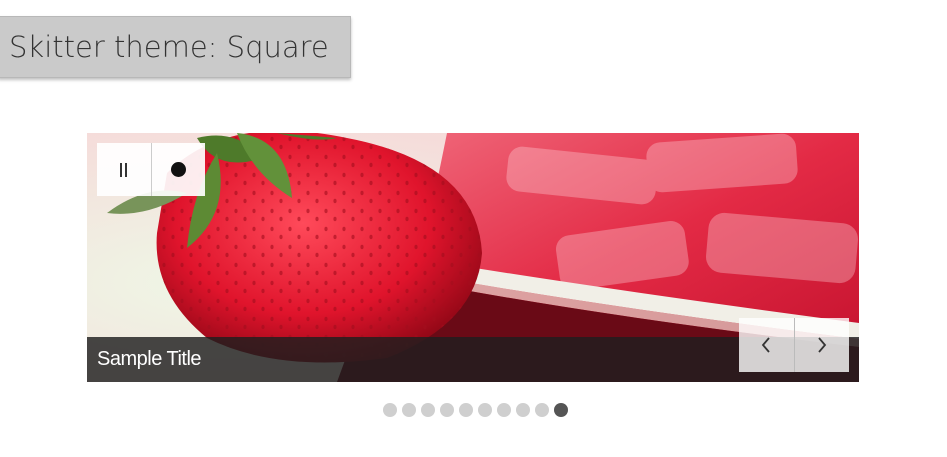 Image resolution: width=947 pixels, height=457 pixels. I want to click on prev-button, so click(766, 345).